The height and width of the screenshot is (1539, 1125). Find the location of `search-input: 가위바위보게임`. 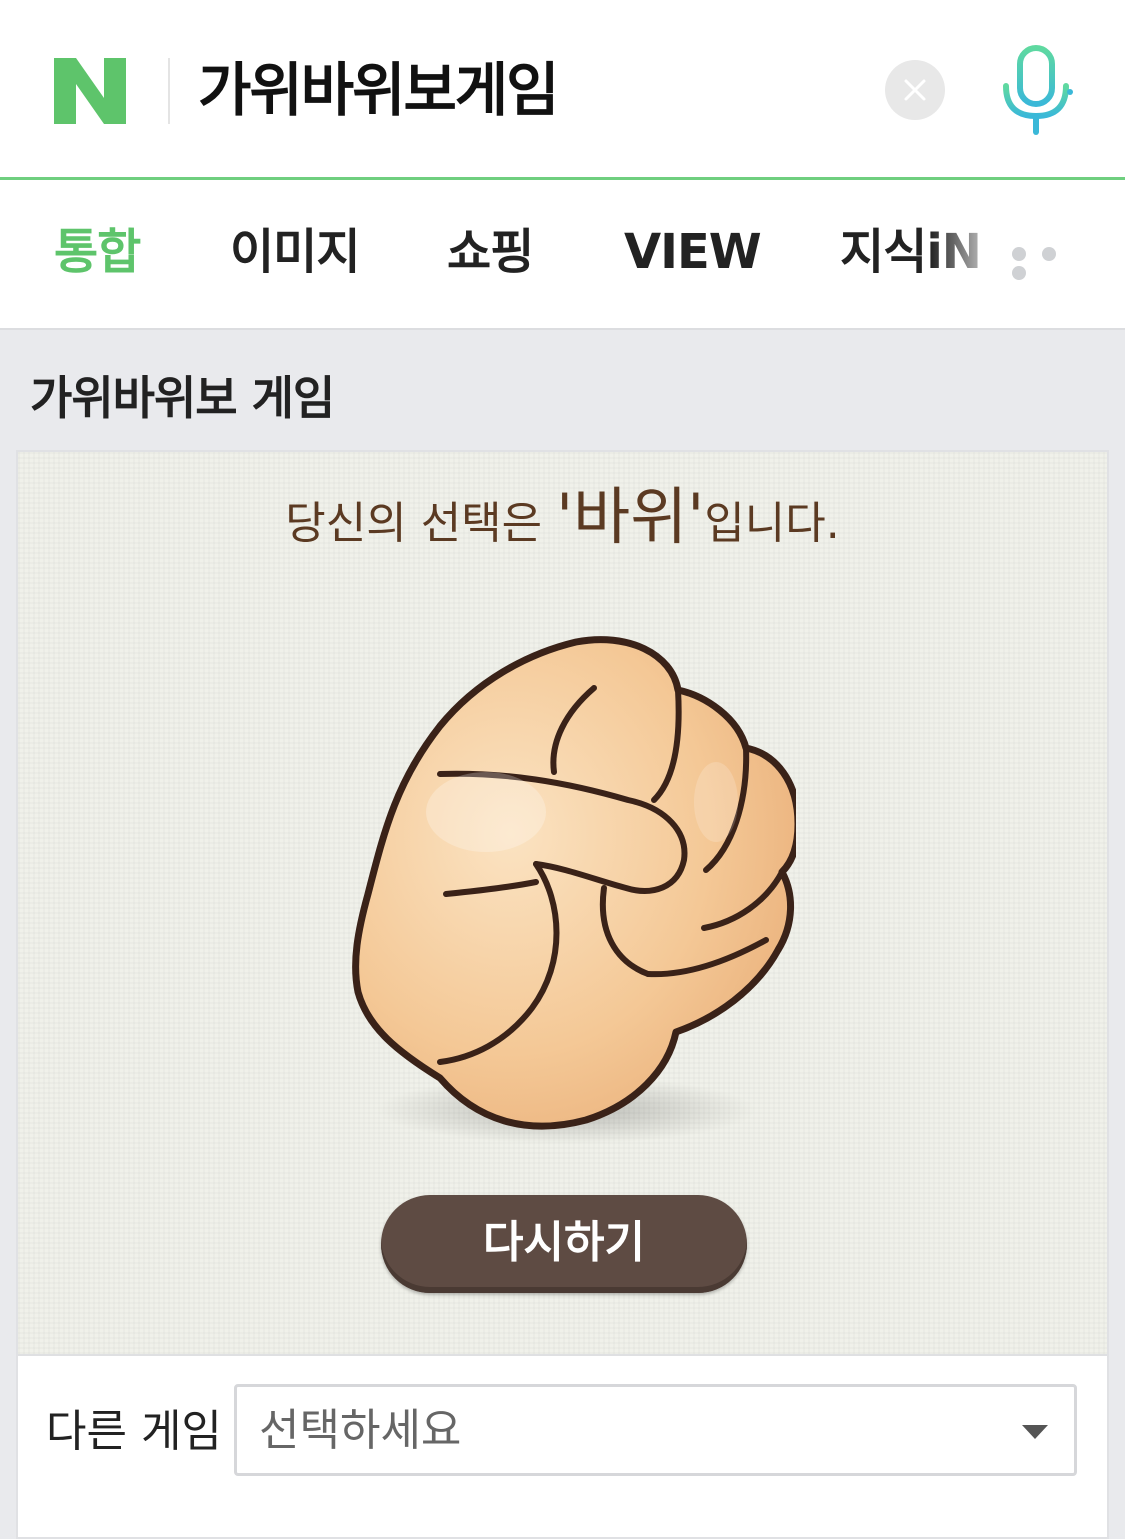

search-input: 가위바위보게임 is located at coordinates (379, 90).